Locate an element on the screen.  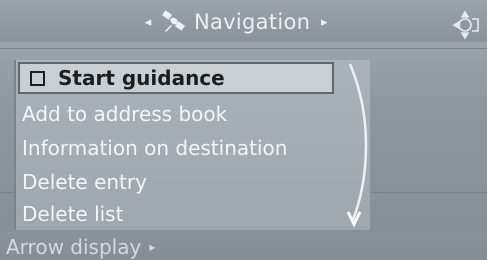
title-group: ◂ Navigation ▸ is located at coordinates (236, 22).